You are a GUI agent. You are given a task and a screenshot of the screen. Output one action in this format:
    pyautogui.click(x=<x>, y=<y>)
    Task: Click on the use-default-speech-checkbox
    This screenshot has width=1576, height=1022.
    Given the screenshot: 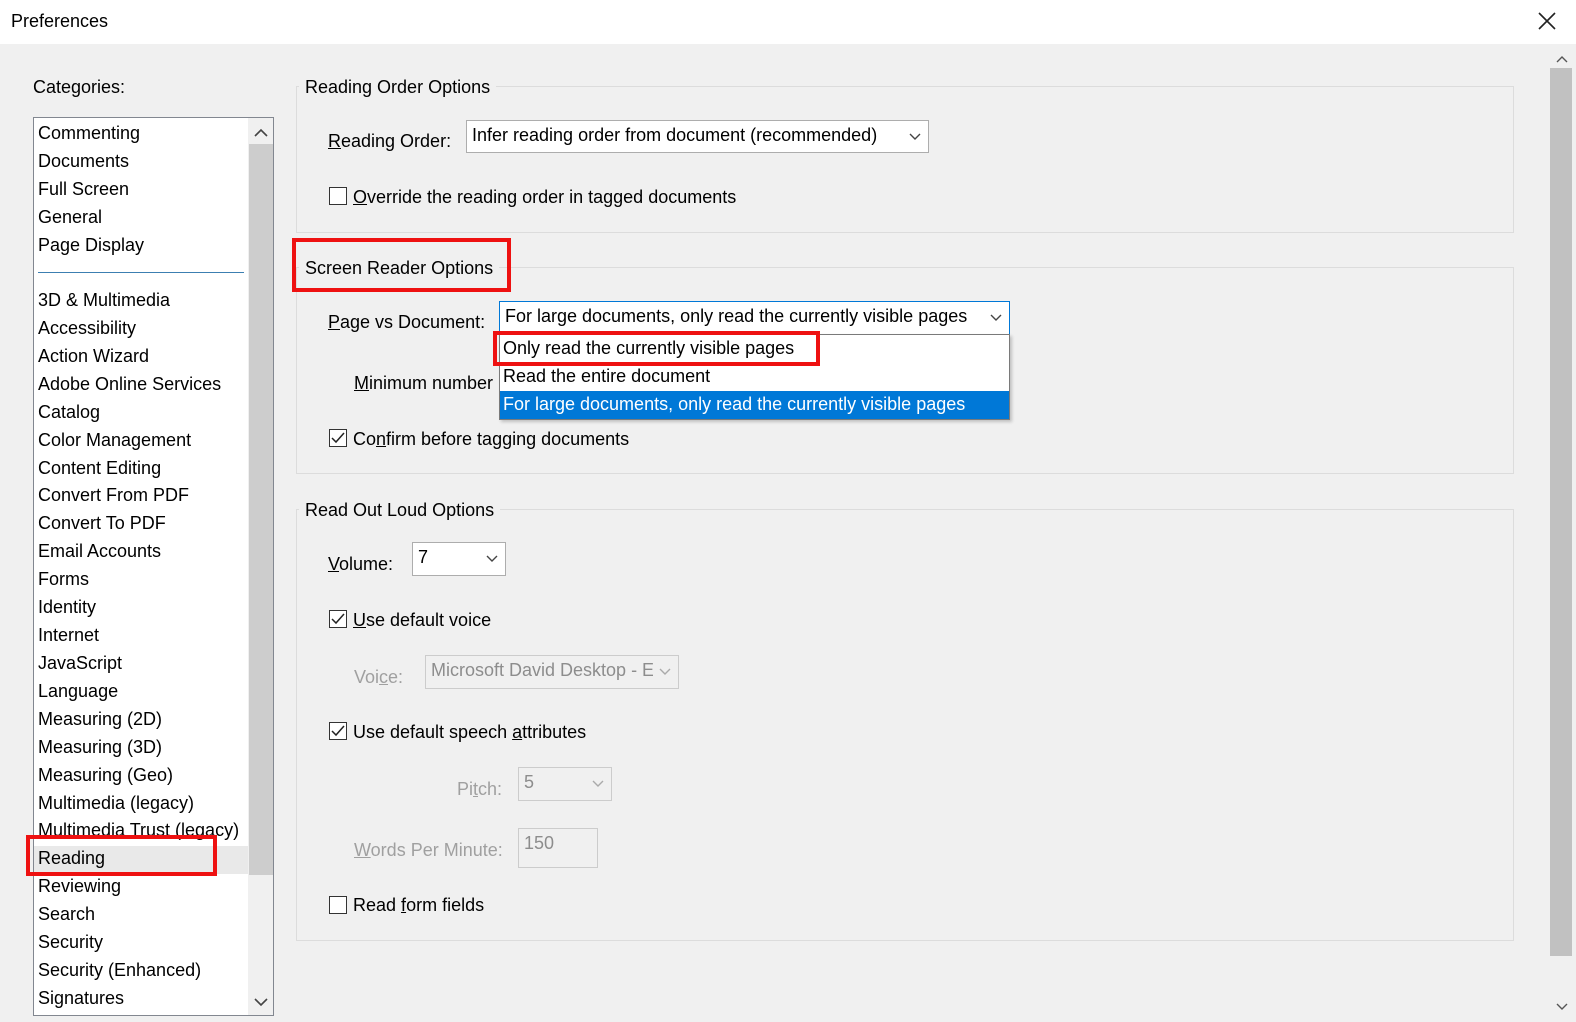 What is the action you would take?
    pyautogui.click(x=338, y=731)
    